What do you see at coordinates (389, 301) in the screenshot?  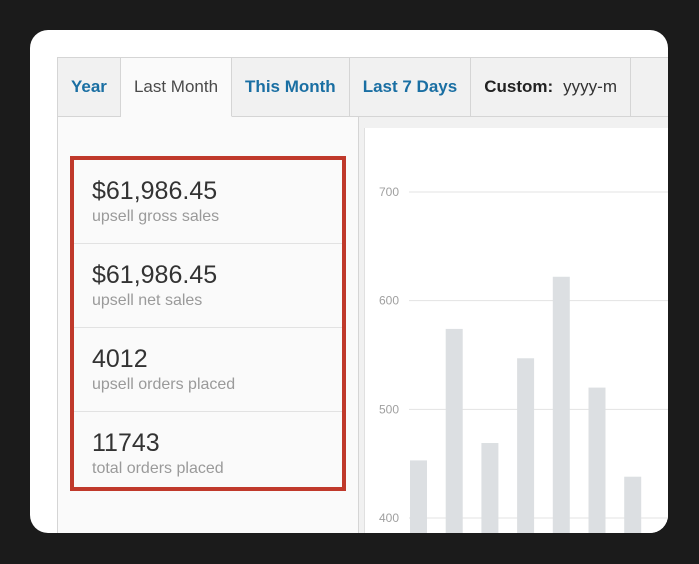 I see `y-tick-label: 600` at bounding box center [389, 301].